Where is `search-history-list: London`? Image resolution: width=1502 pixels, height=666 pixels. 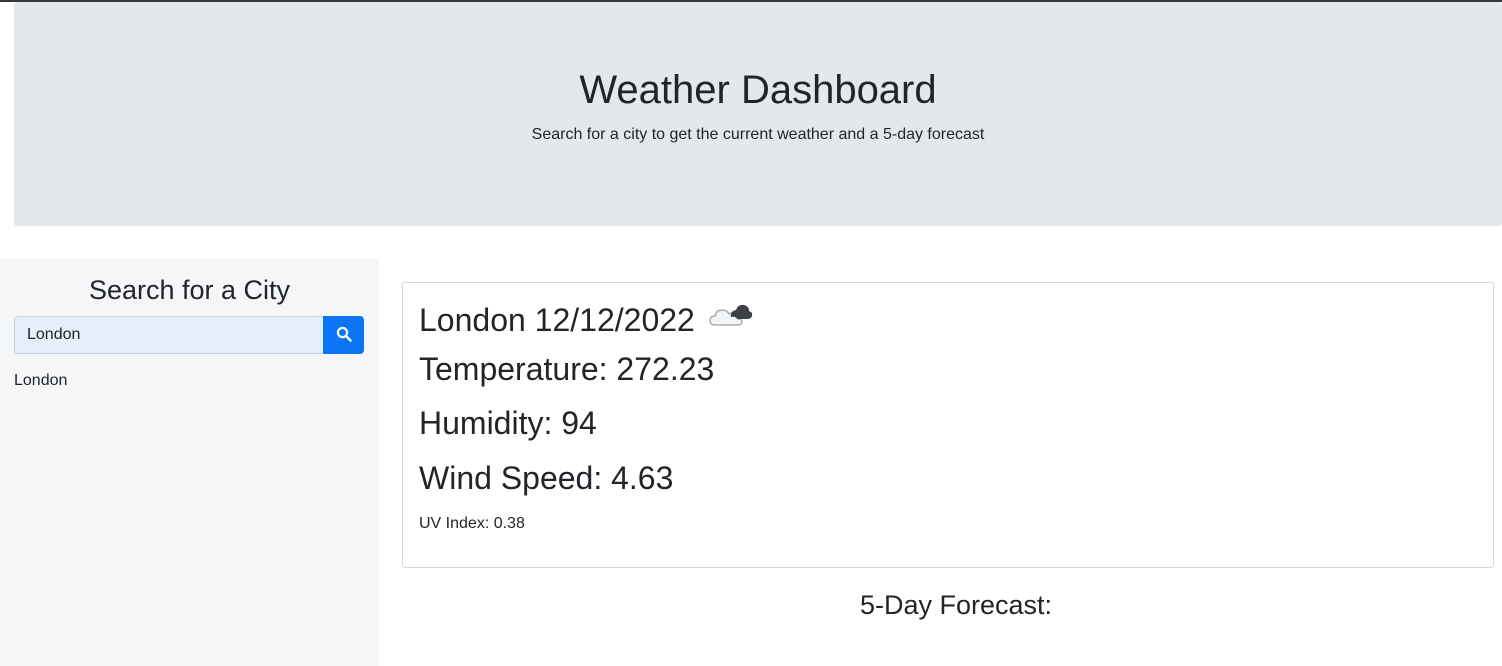 search-history-list: London is located at coordinates (40, 381).